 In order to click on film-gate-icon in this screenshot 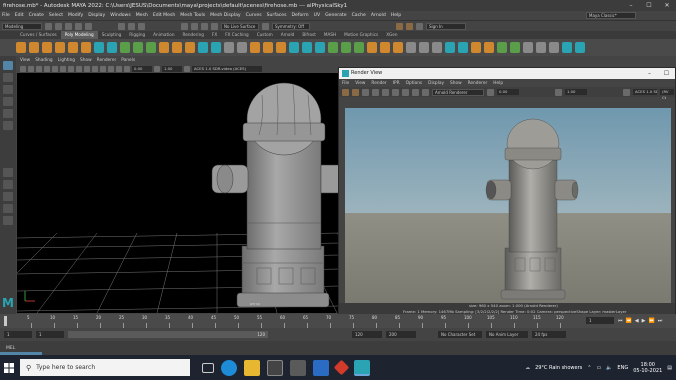, I will do `click(63, 68)`.